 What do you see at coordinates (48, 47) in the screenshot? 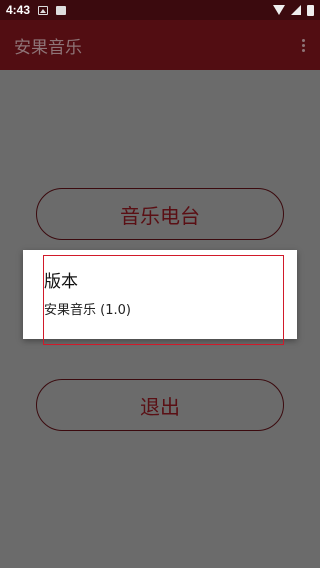
I see `app-title: 安果音乐` at bounding box center [48, 47].